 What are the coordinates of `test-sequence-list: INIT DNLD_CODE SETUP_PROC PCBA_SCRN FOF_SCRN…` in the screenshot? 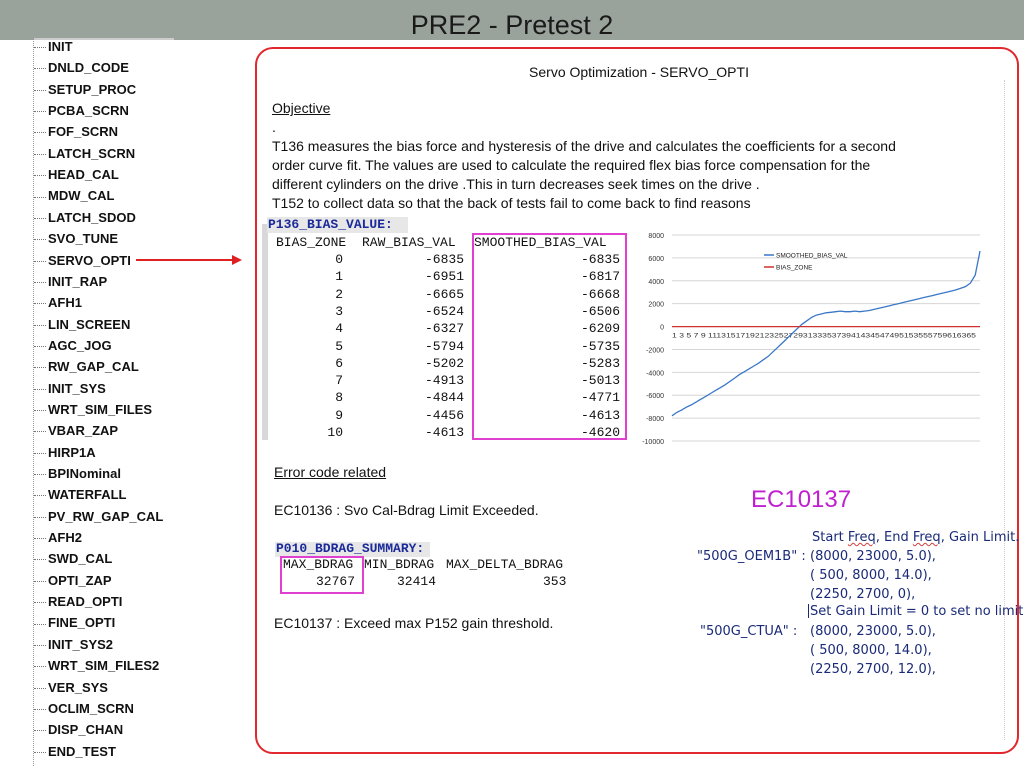 It's located at (103, 402).